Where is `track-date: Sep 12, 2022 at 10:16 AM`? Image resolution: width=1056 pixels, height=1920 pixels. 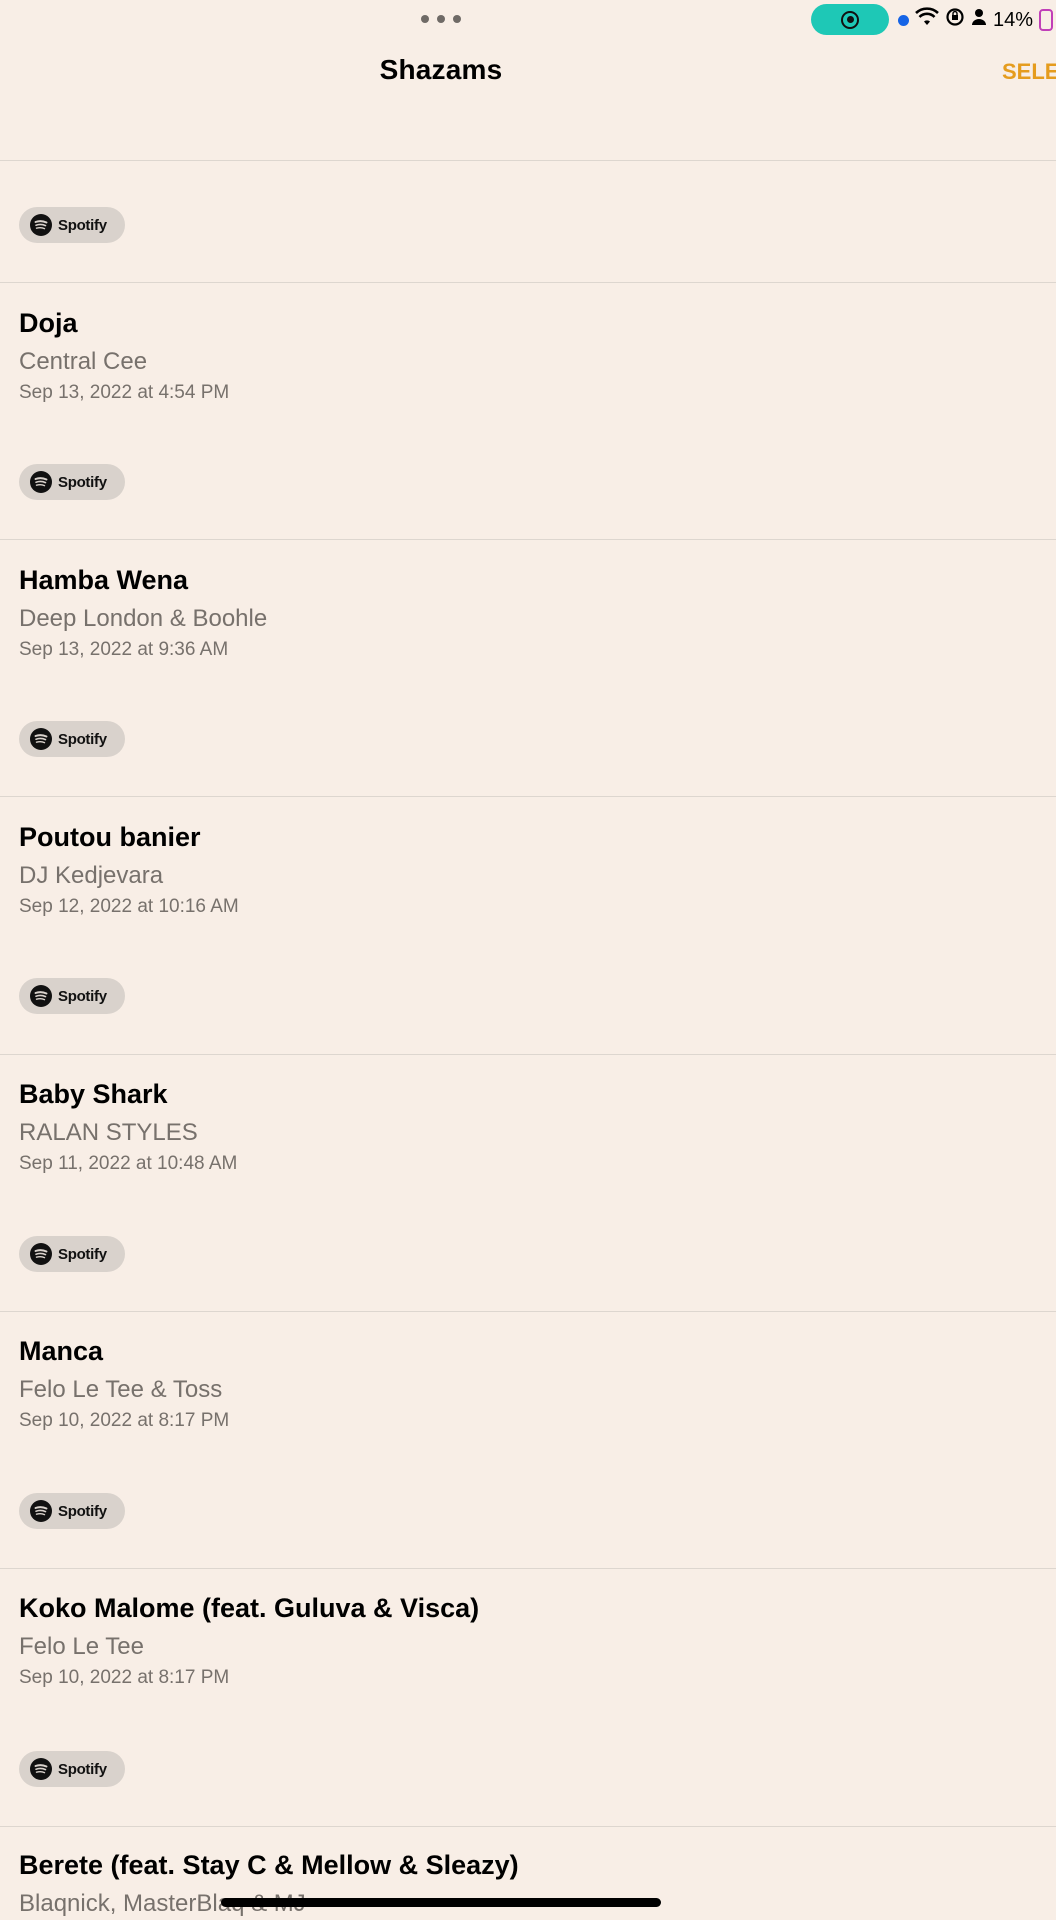 track-date: Sep 12, 2022 at 10:16 AM is located at coordinates (129, 906).